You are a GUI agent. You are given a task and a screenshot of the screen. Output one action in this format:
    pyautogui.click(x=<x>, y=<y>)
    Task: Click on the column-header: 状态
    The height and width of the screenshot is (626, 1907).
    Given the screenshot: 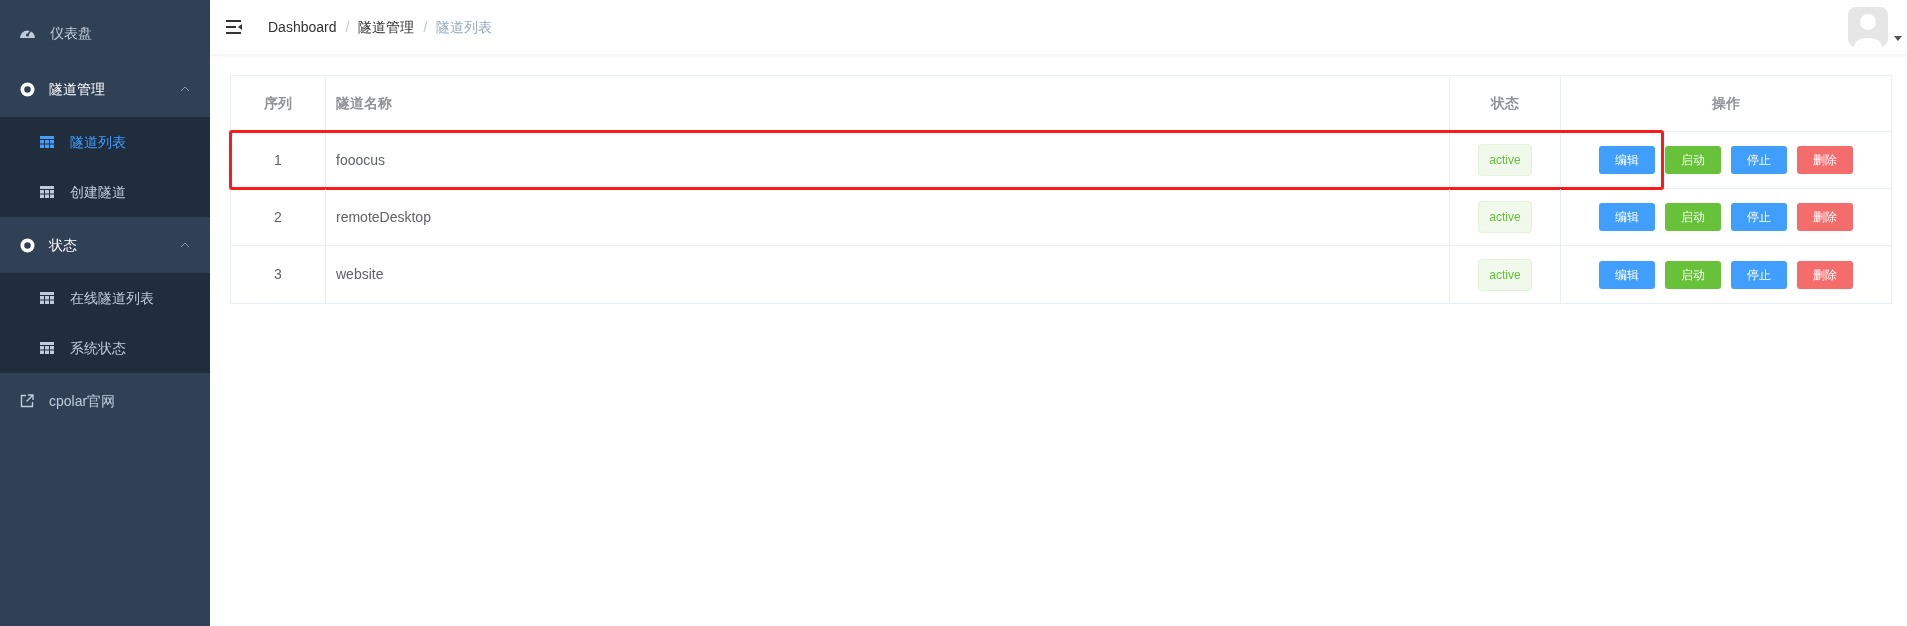 What is the action you would take?
    pyautogui.click(x=1505, y=103)
    